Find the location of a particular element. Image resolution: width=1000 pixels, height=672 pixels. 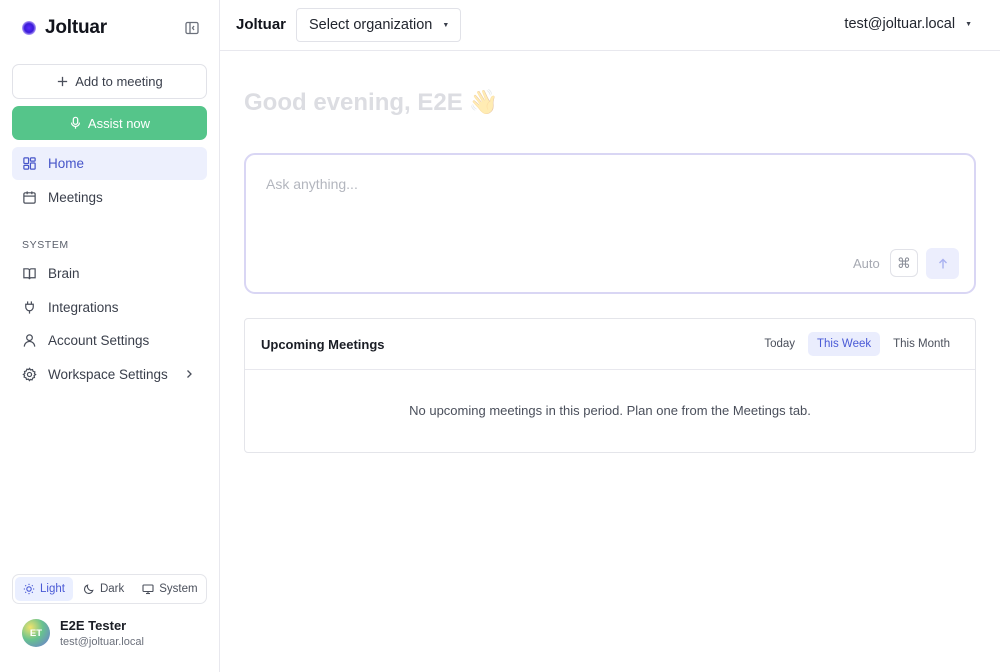

send-button is located at coordinates (942, 263).